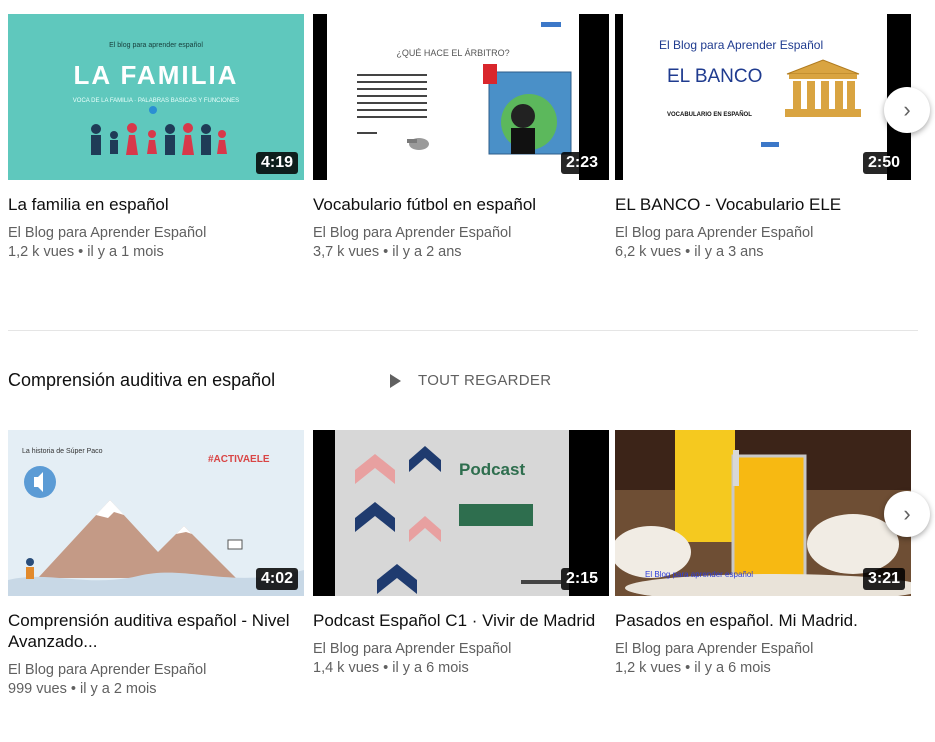 This screenshot has width=935, height=742. What do you see at coordinates (883, 163) in the screenshot?
I see `duration-badge: 2:50` at bounding box center [883, 163].